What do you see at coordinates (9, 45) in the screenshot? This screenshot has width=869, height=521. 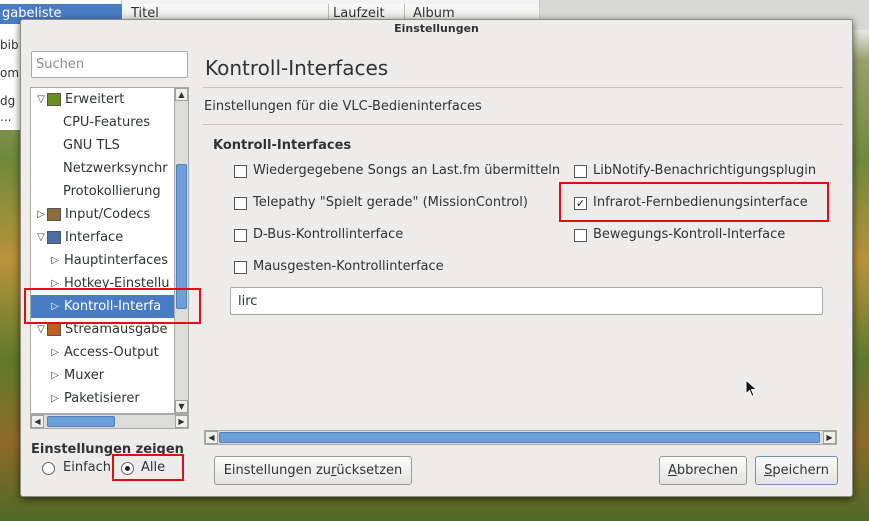 I see `sidebar-fragment: bib` at bounding box center [9, 45].